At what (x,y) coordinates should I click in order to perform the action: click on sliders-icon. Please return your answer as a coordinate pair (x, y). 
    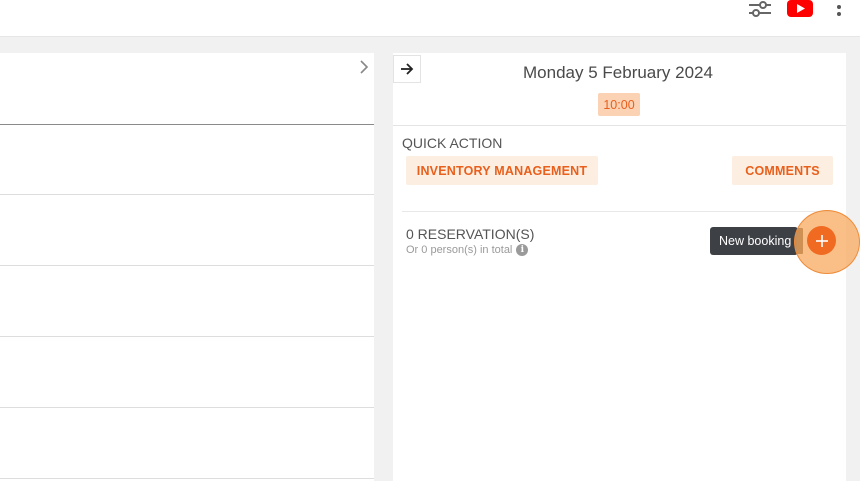
    Looking at the image, I should click on (760, 10).